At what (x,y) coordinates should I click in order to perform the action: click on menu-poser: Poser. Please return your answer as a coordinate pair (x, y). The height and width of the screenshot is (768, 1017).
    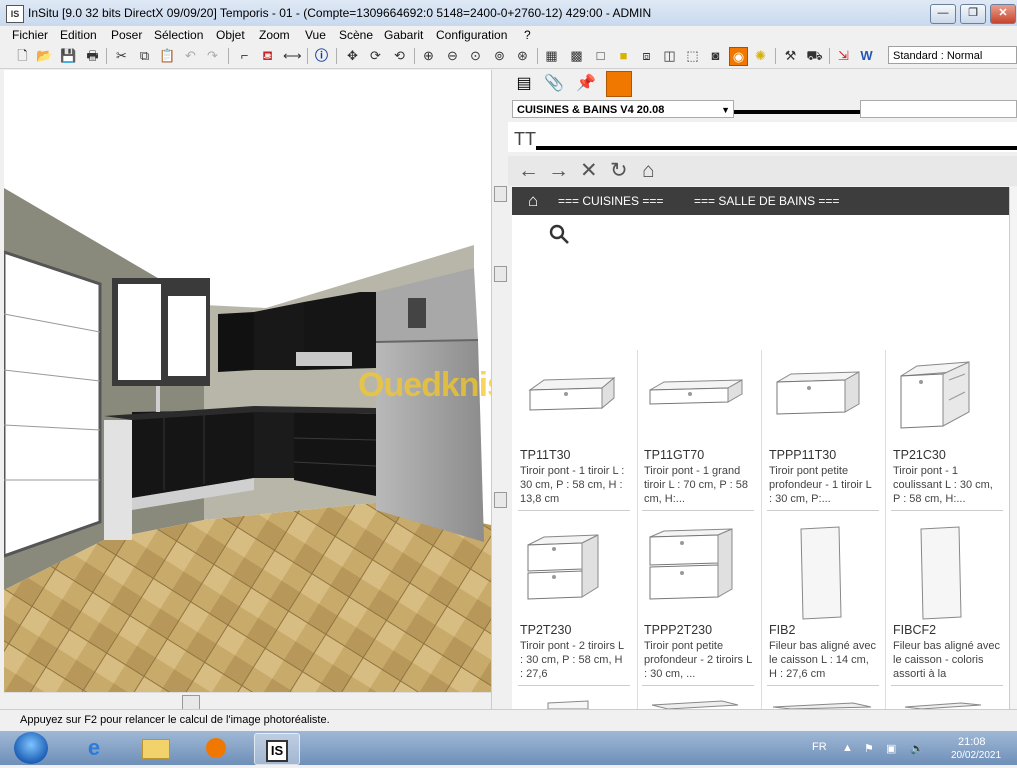
    Looking at the image, I should click on (126, 35).